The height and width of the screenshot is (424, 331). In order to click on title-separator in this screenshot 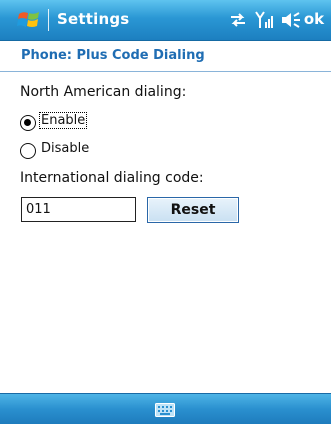, I will do `click(48, 20)`.